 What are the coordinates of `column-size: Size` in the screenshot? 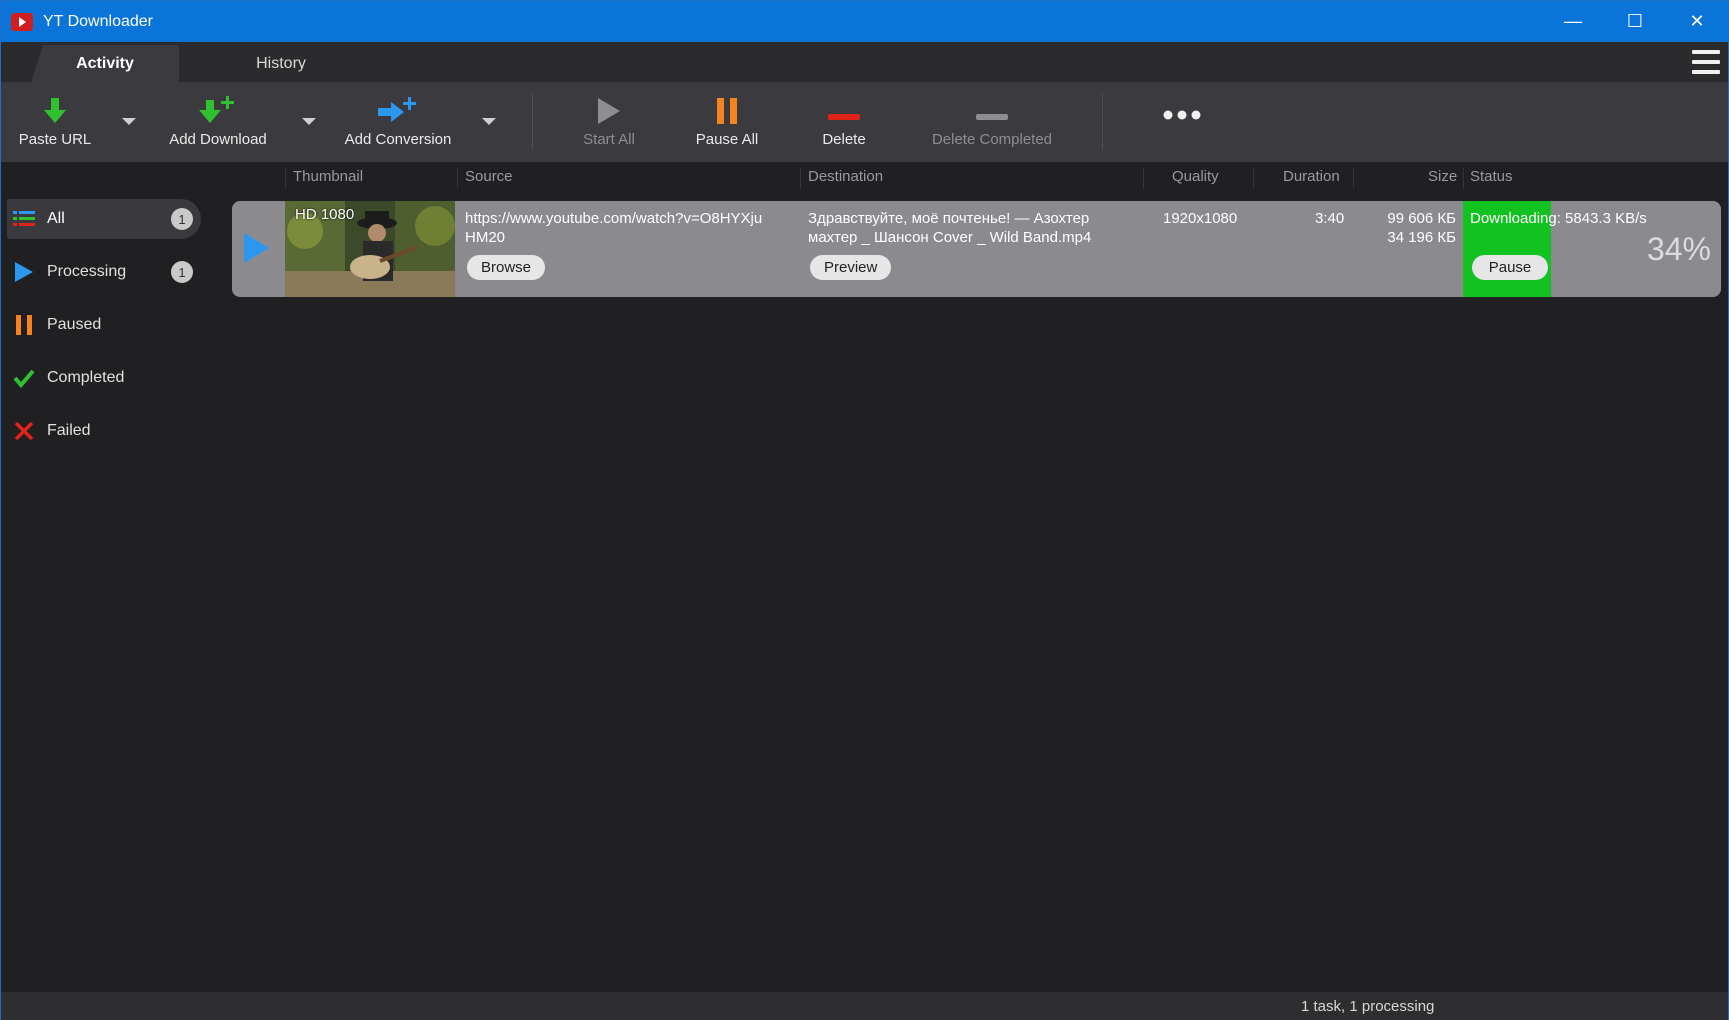 It's located at (1442, 176).